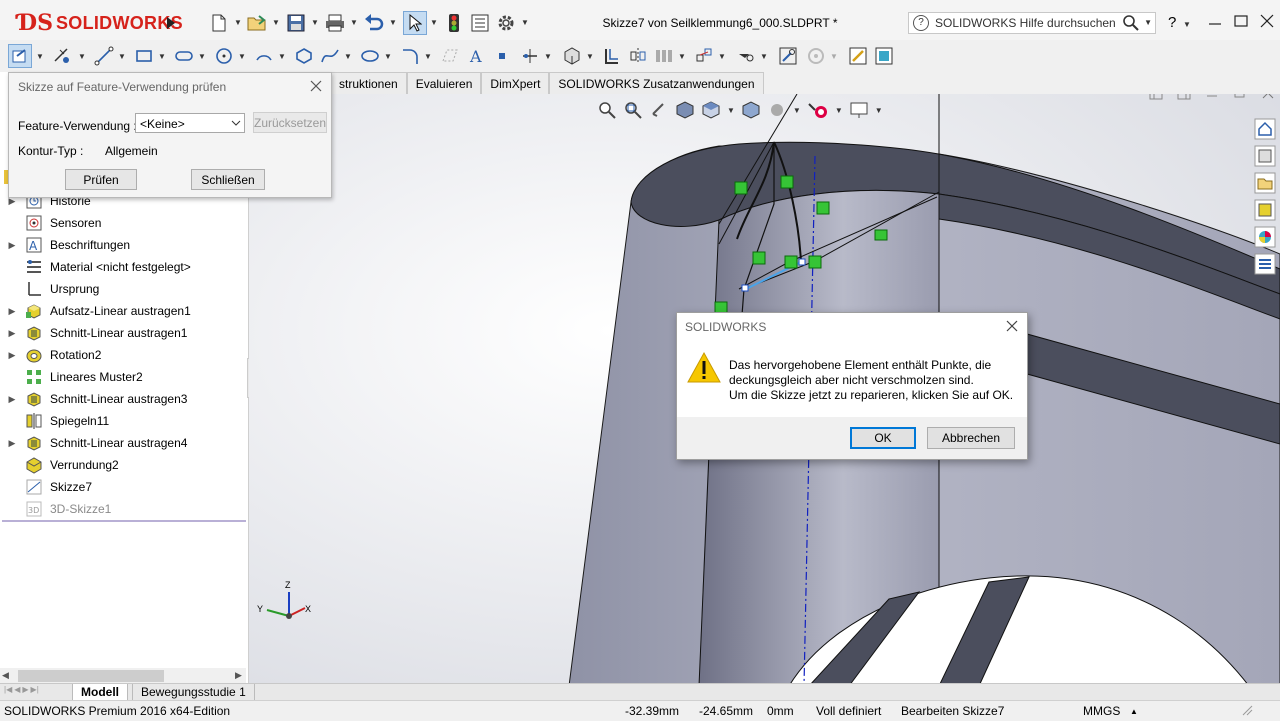 Image resolution: width=1280 pixels, height=721 pixels. Describe the element at coordinates (858, 56) in the screenshot. I see `instant2d-icon` at that location.